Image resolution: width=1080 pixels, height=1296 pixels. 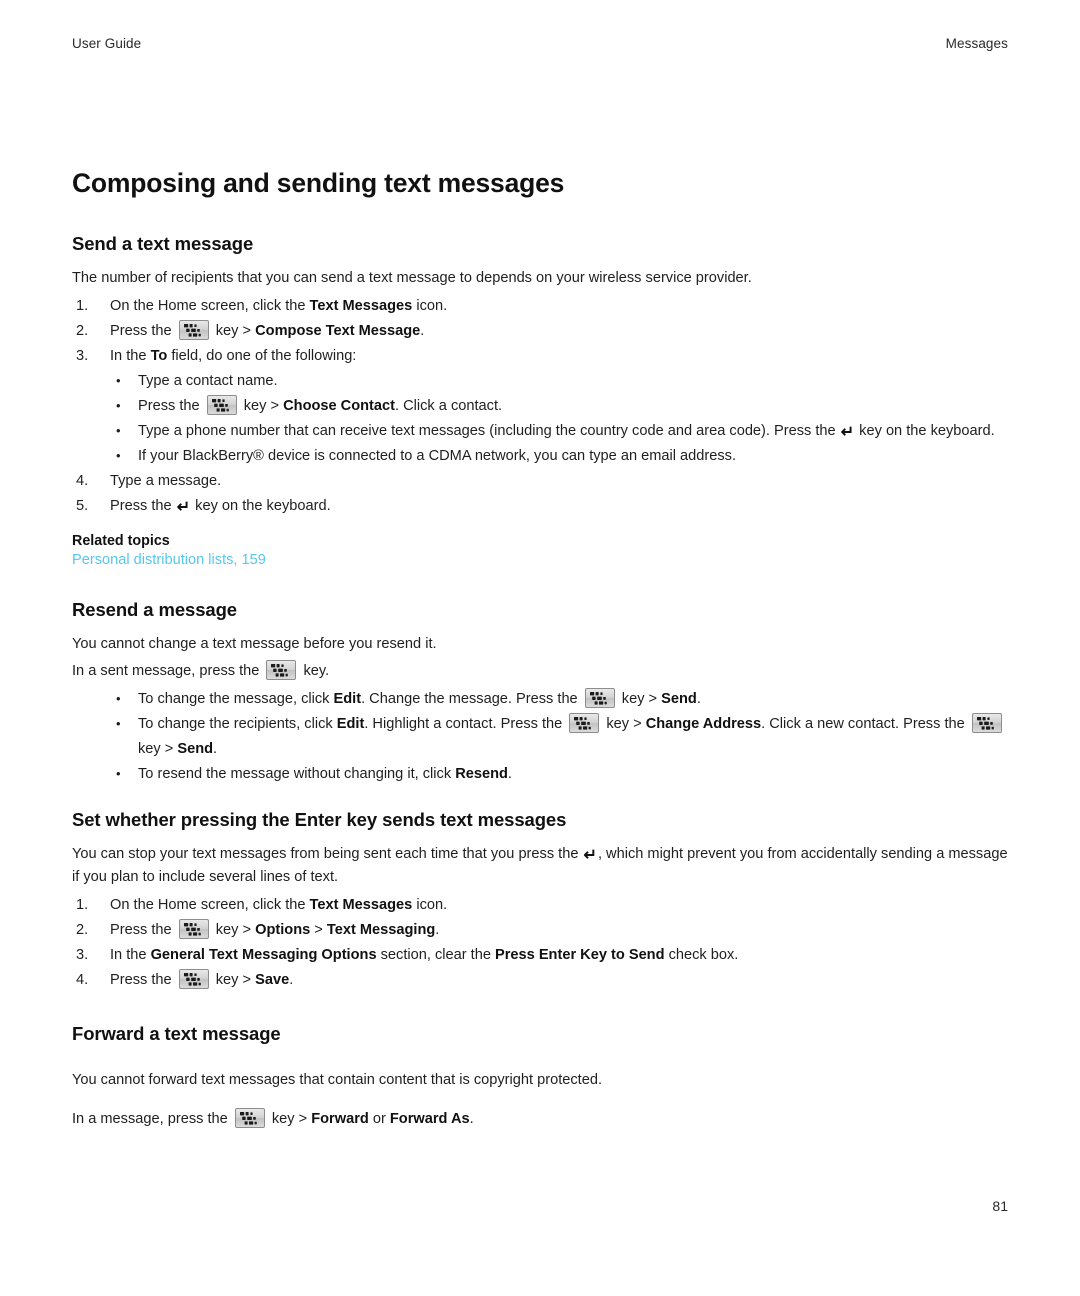 What do you see at coordinates (339, 406) in the screenshot?
I see `emphasis-text: Choose Contact` at bounding box center [339, 406].